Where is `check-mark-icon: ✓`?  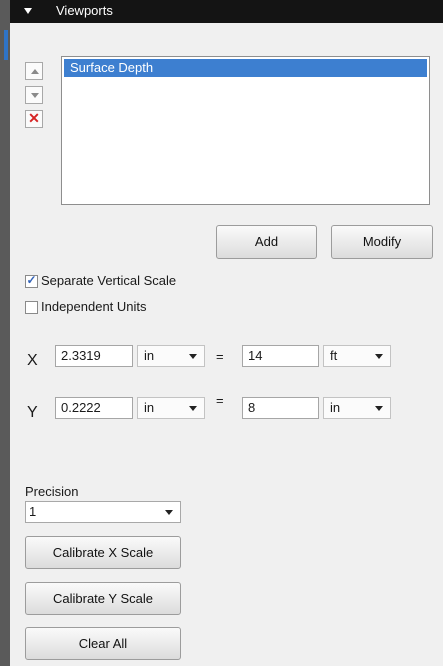 check-mark-icon: ✓ is located at coordinates (31, 280).